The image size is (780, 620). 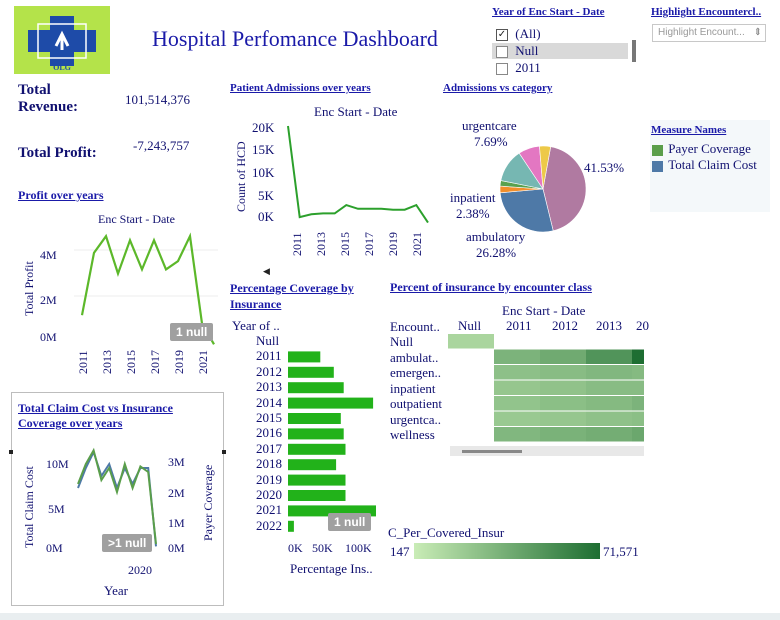 What do you see at coordinates (224, 452) in the screenshot?
I see `claim-frame-handle-right` at bounding box center [224, 452].